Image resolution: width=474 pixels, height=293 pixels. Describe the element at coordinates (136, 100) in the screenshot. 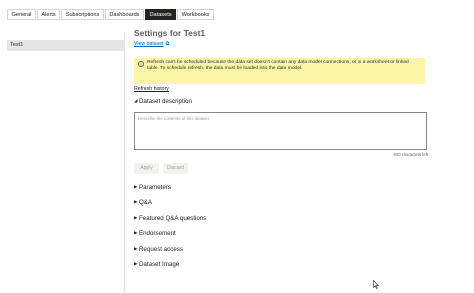

I see `caret-down-icon: ◢` at that location.